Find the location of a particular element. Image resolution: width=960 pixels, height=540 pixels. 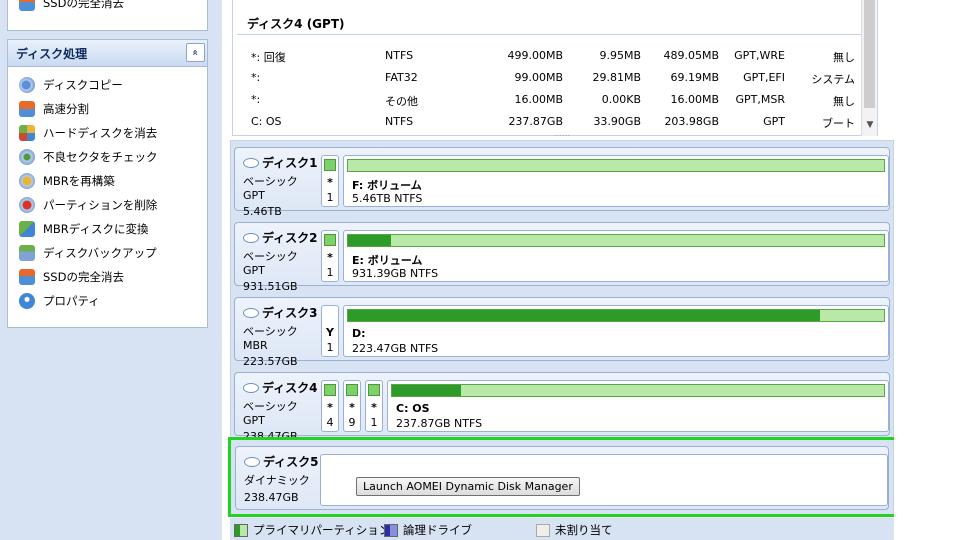

delete-partition-icon is located at coordinates (27, 205).